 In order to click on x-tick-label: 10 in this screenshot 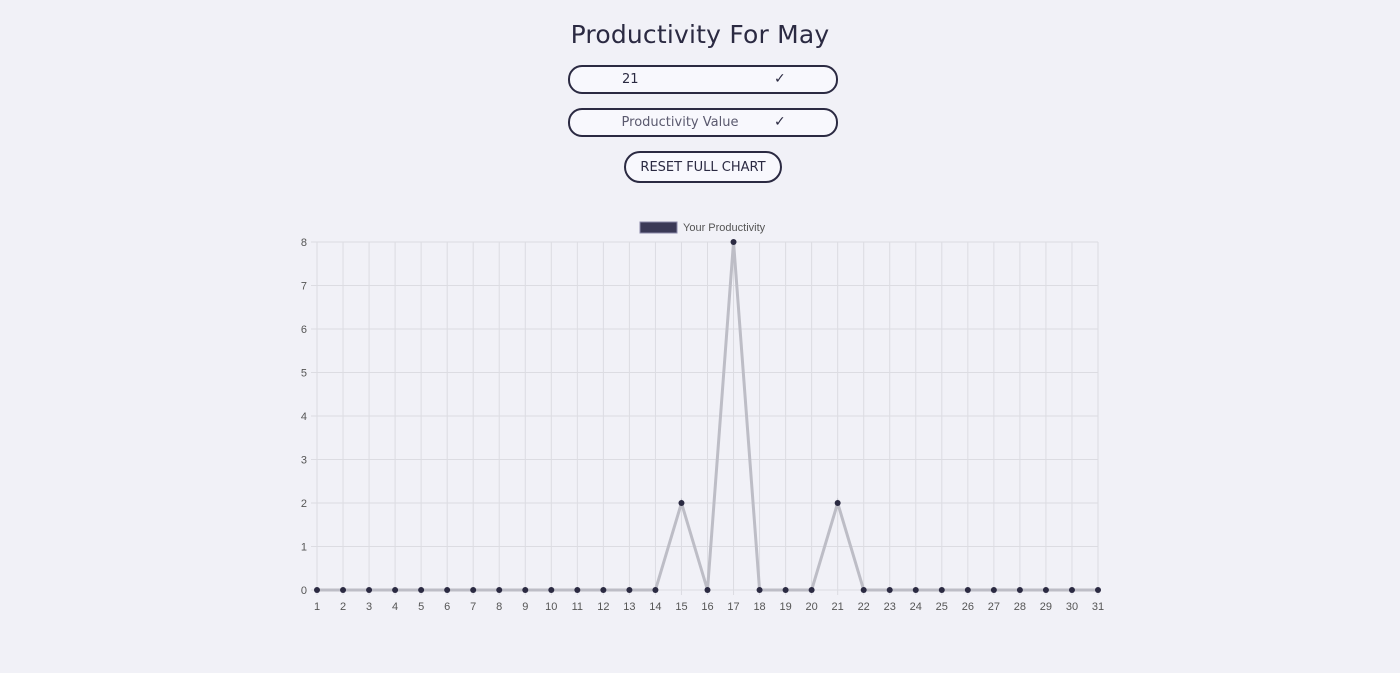, I will do `click(551, 607)`.